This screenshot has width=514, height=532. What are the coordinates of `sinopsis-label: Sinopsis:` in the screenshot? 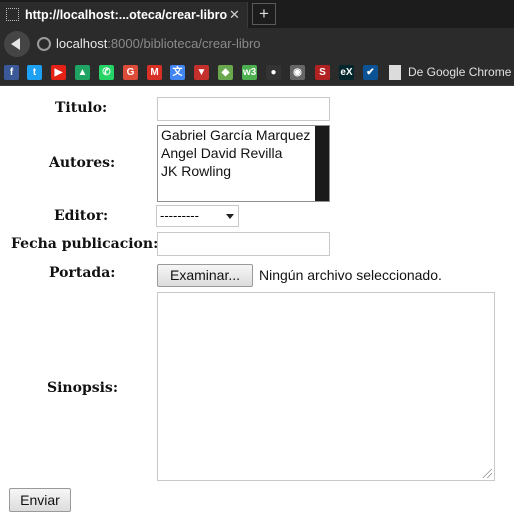 It's located at (82, 388).